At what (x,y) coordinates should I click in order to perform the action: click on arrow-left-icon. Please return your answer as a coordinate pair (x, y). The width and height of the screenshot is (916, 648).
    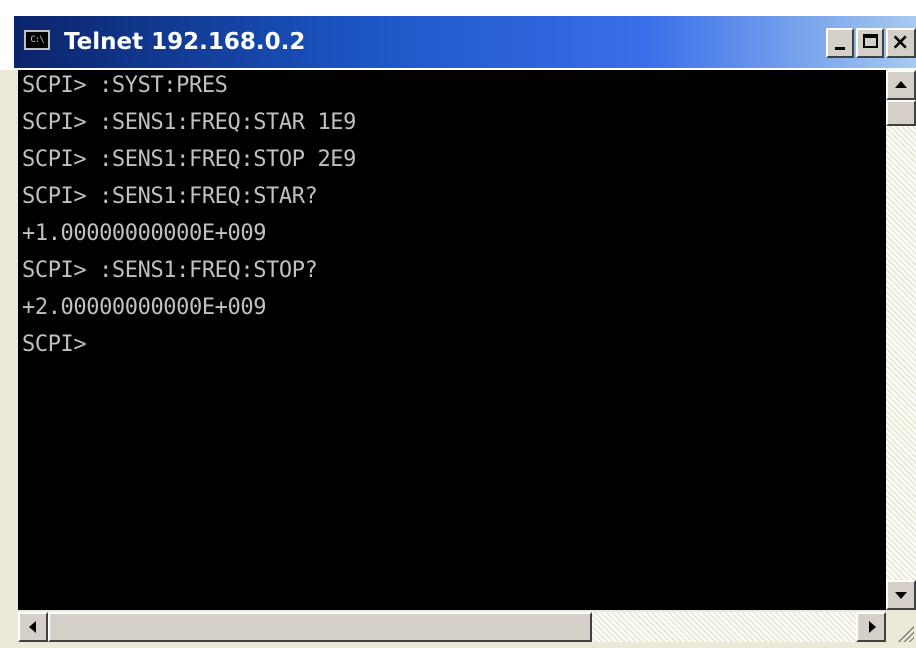
    Looking at the image, I should click on (32, 627).